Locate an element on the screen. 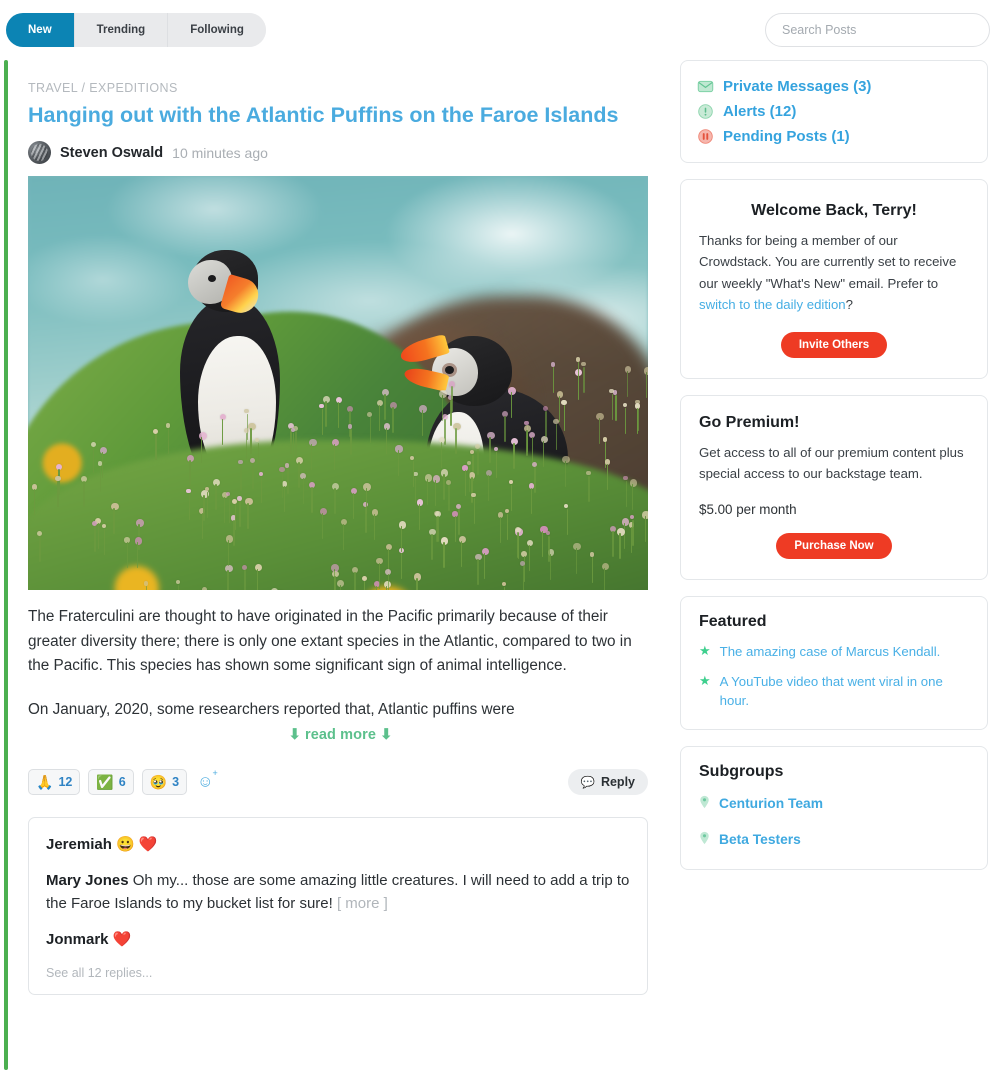 The height and width of the screenshot is (1070, 1000). envelope-icon is located at coordinates (705, 86).